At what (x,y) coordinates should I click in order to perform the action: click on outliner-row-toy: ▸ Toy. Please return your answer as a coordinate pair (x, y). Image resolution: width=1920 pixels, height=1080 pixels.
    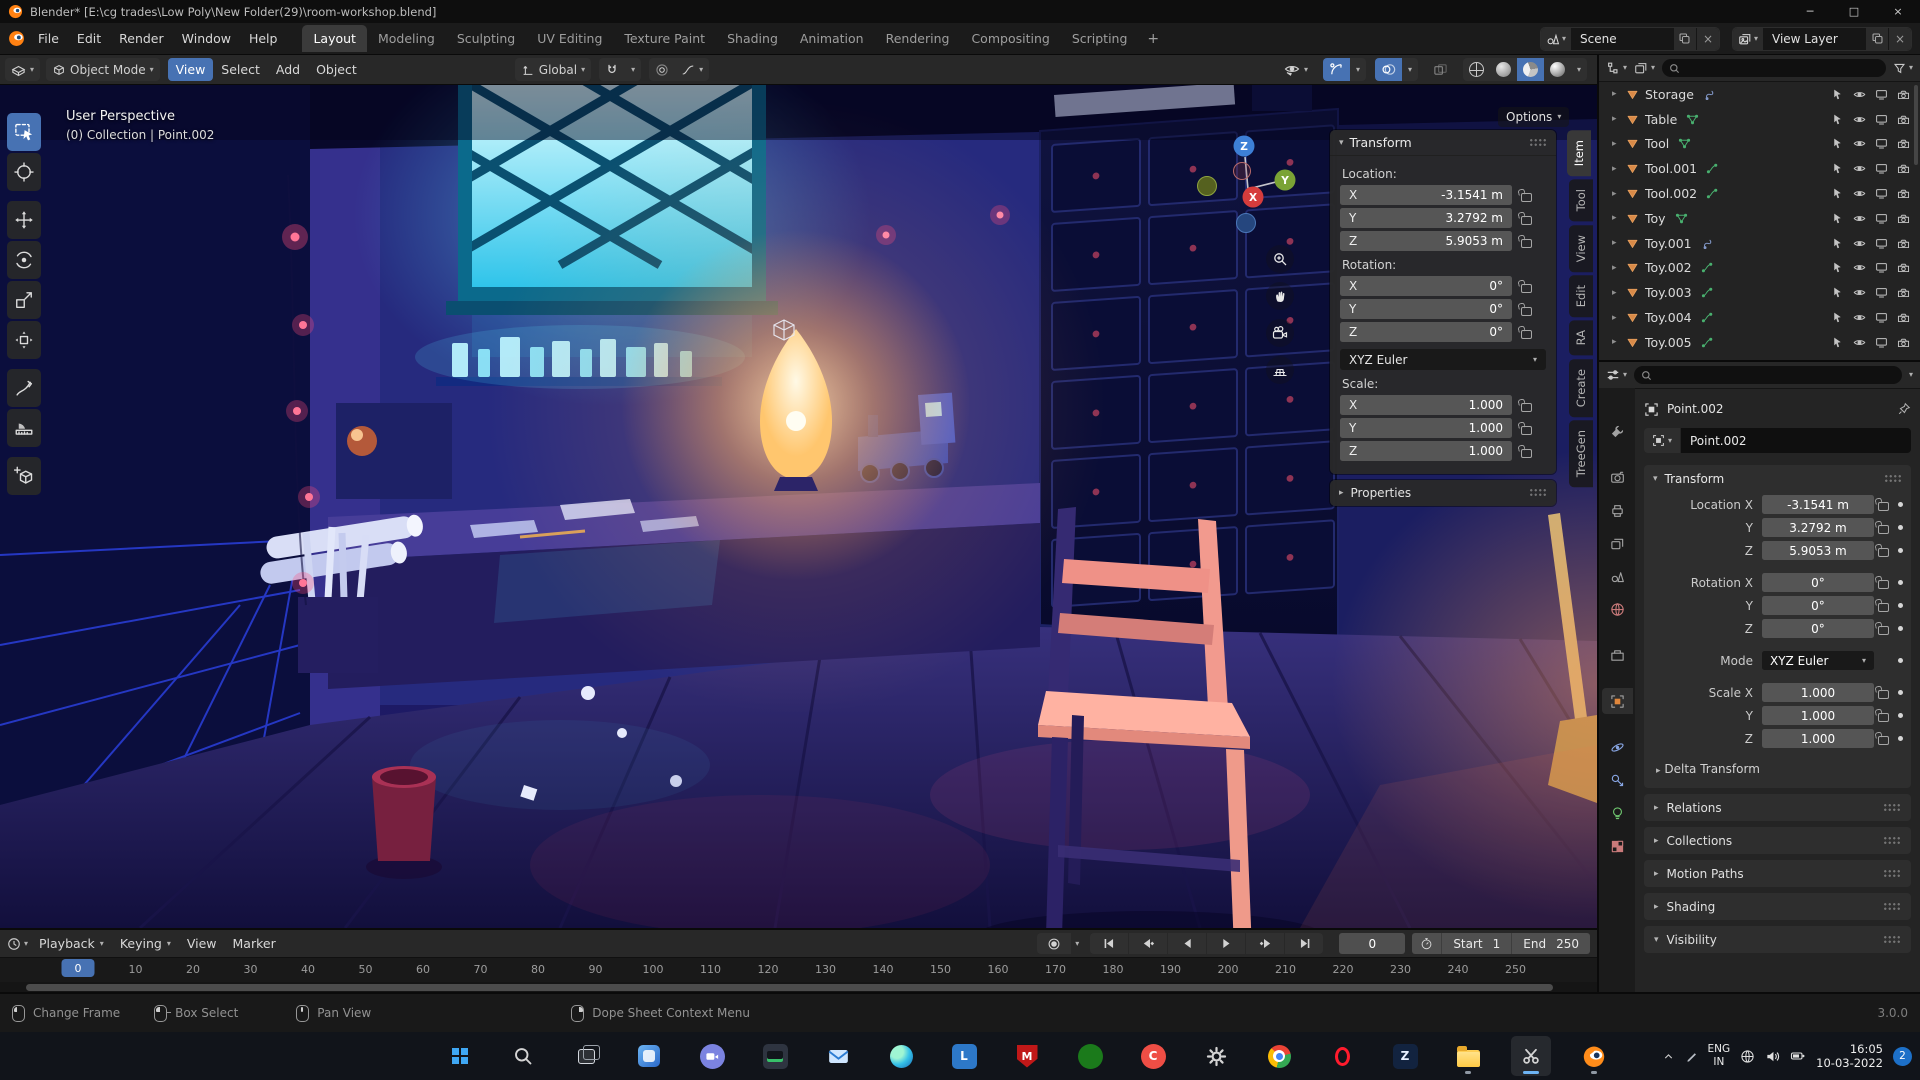
    Looking at the image, I should click on (1759, 218).